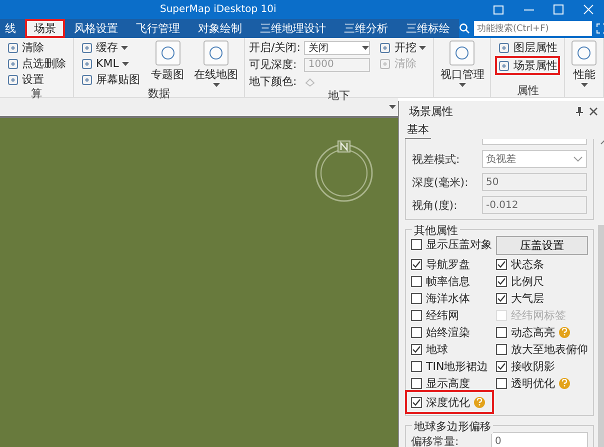 The height and width of the screenshot is (447, 604). Describe the element at coordinates (584, 63) in the screenshot. I see `ribbon-large-button: 性能` at that location.